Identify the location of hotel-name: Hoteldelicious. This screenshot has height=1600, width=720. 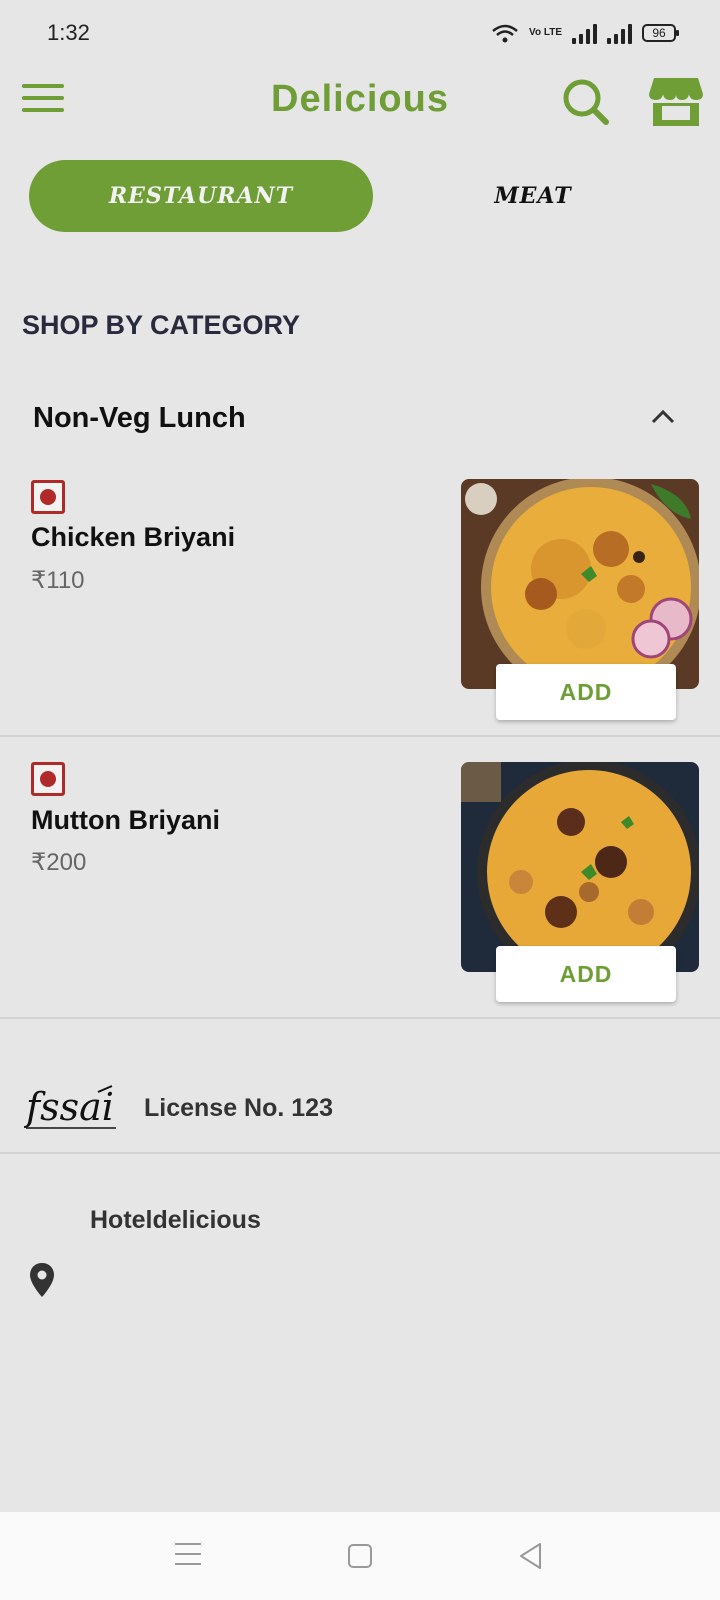
(175, 1220).